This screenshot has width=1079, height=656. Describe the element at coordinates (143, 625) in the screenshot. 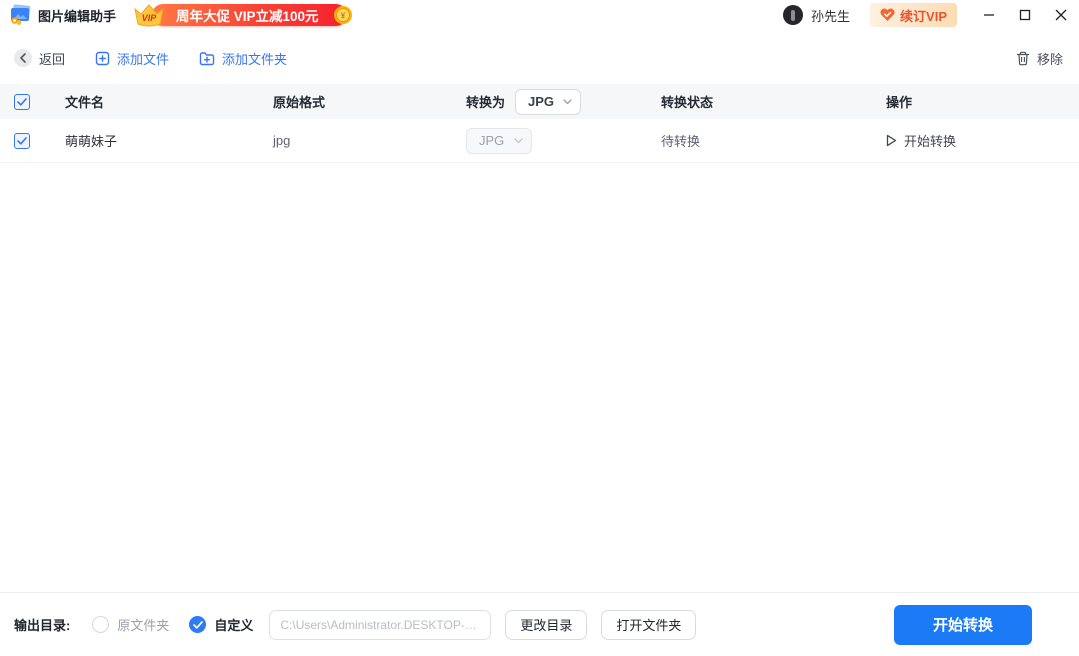

I see `radio-original-label: 原文件夹` at that location.